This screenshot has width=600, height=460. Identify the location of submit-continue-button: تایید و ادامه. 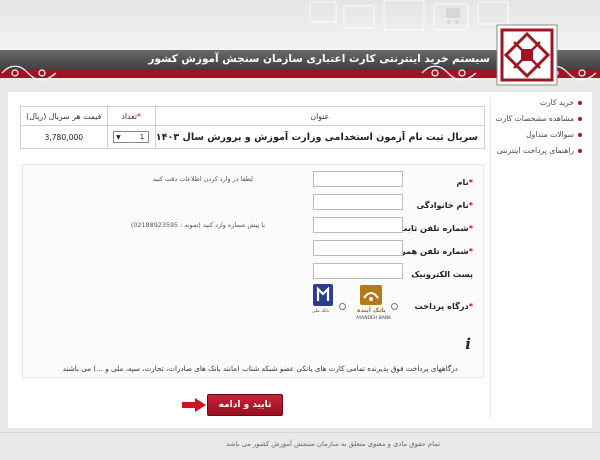
(245, 405).